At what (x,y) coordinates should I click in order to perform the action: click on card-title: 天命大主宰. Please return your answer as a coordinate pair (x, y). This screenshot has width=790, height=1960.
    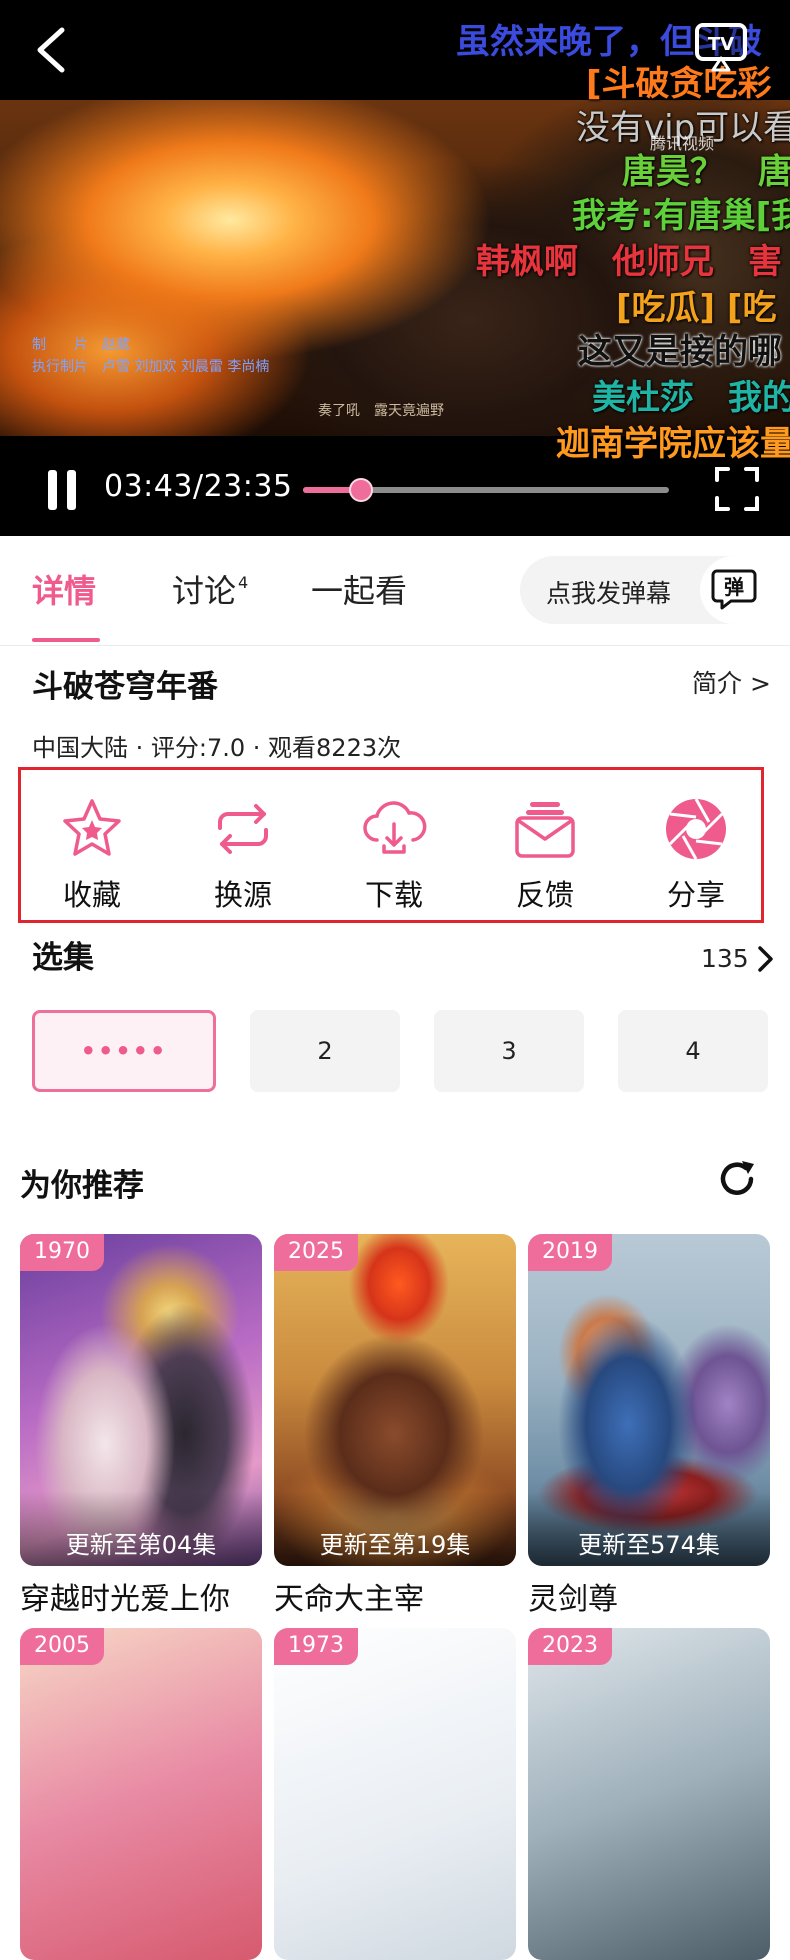
    Looking at the image, I should click on (349, 1596).